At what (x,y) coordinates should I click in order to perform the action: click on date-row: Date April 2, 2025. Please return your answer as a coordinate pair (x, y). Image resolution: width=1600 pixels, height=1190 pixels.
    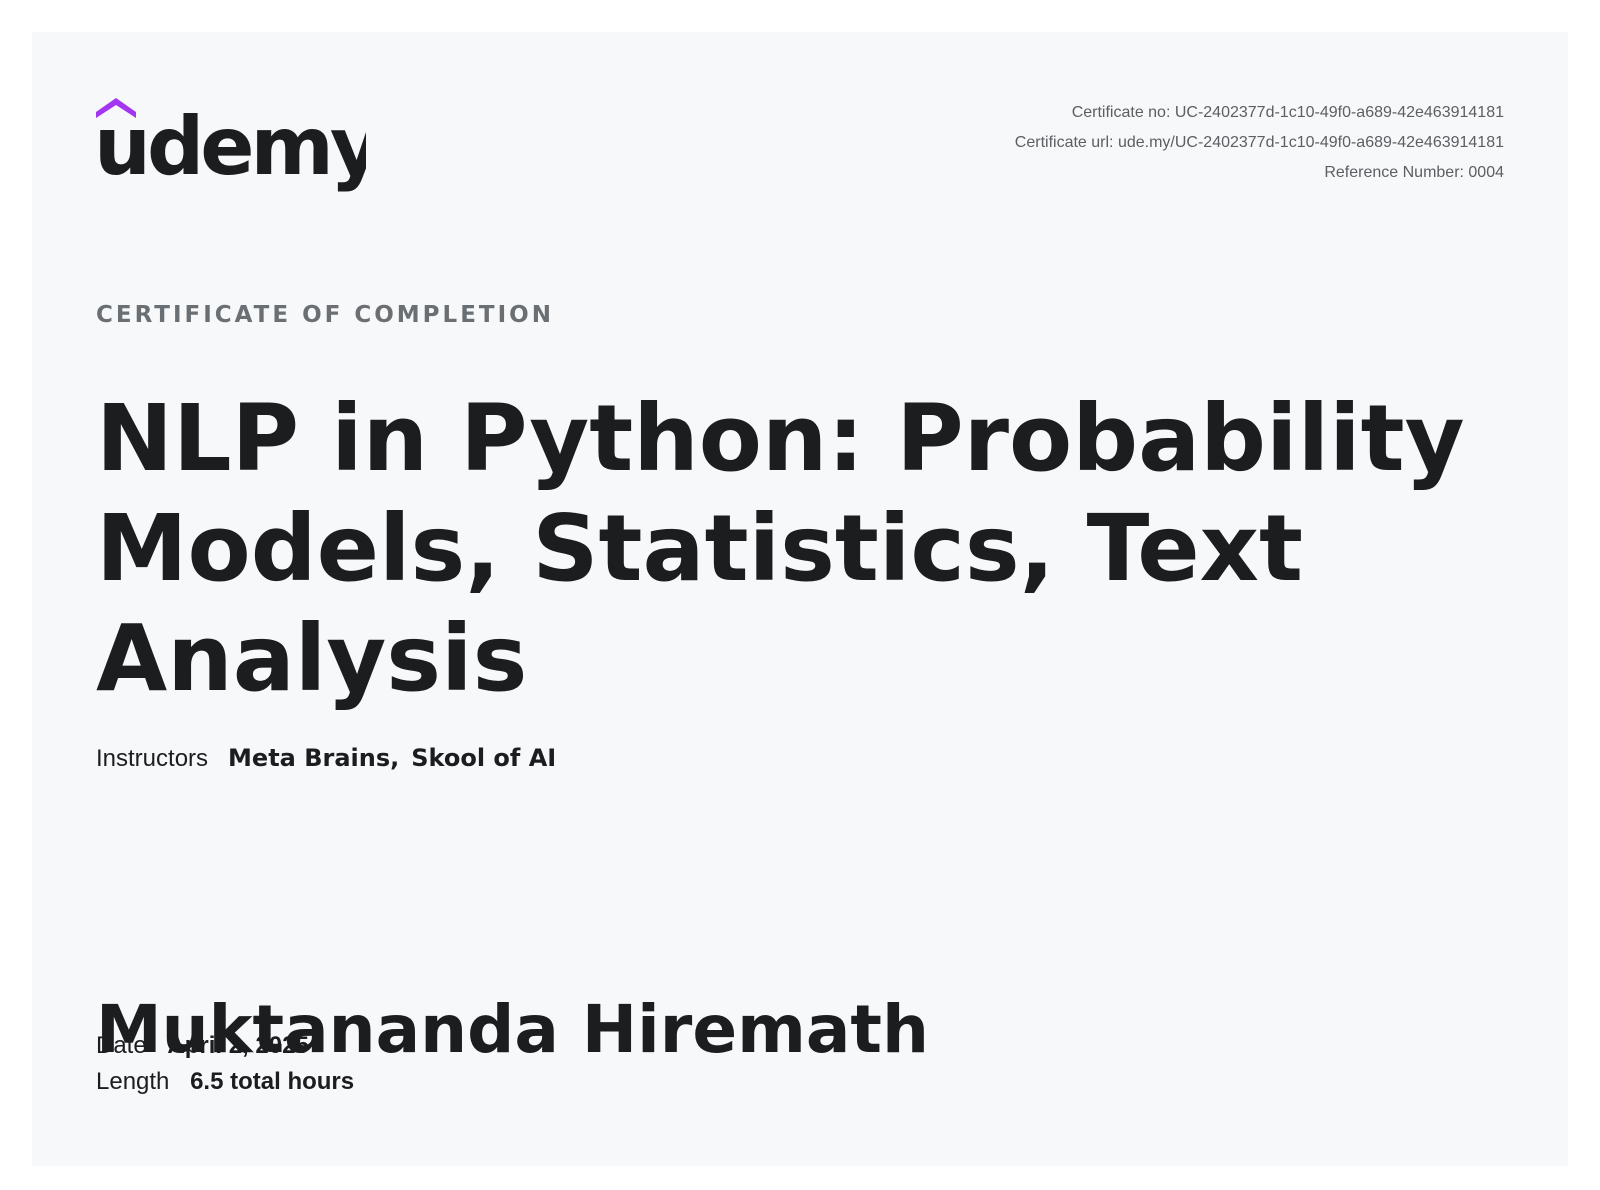
    Looking at the image, I should click on (202, 1046).